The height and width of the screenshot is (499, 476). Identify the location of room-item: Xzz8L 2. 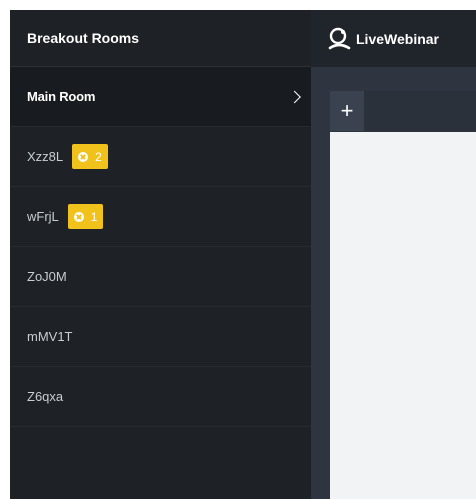
(160, 157).